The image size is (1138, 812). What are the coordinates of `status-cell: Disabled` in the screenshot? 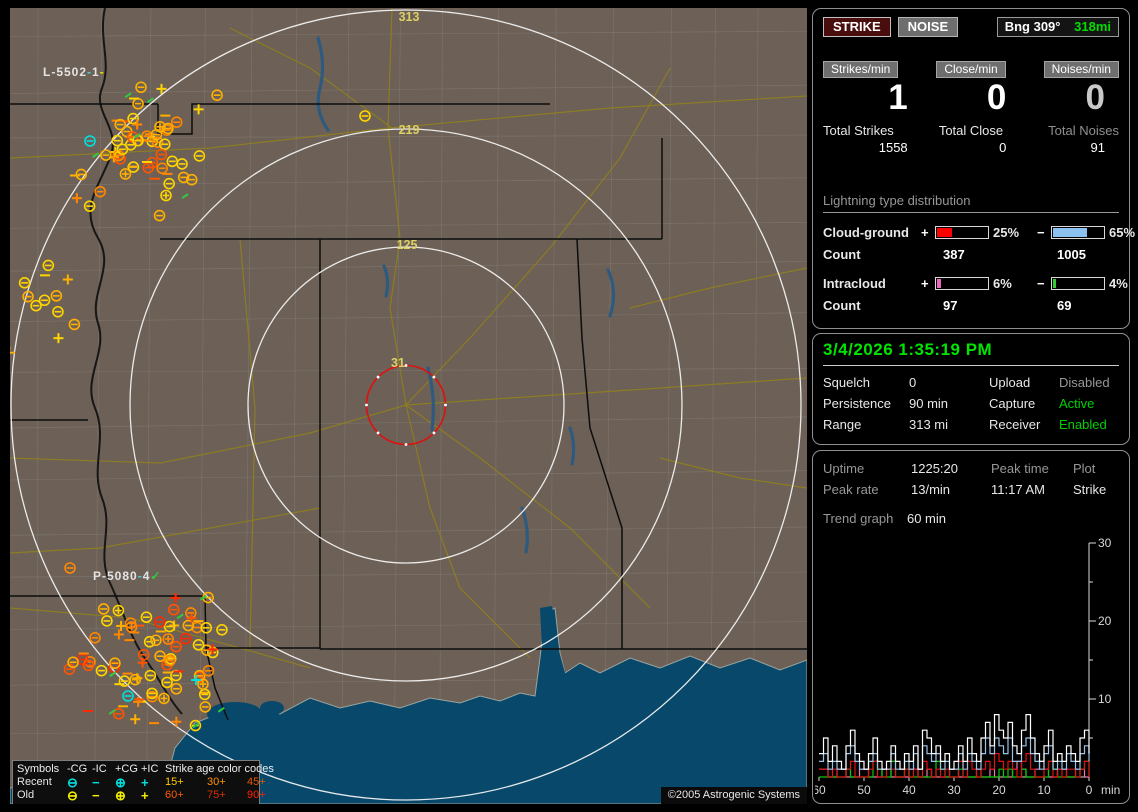 It's located at (1084, 382).